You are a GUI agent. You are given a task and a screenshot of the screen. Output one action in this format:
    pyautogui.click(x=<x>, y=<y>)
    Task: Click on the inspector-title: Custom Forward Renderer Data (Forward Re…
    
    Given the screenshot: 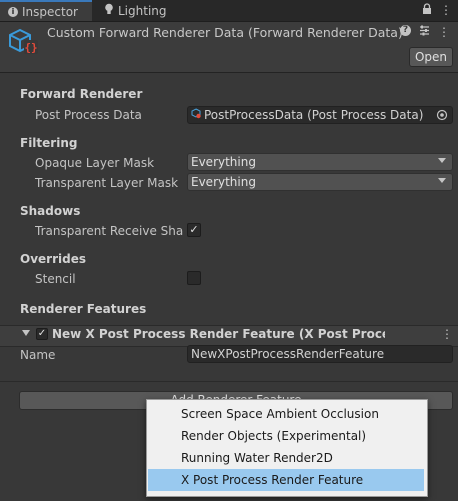 What is the action you would take?
    pyautogui.click(x=225, y=32)
    